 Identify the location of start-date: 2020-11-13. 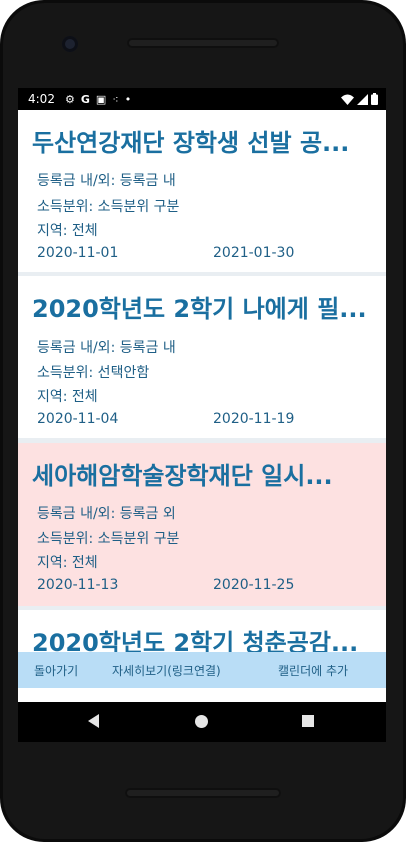
(78, 585).